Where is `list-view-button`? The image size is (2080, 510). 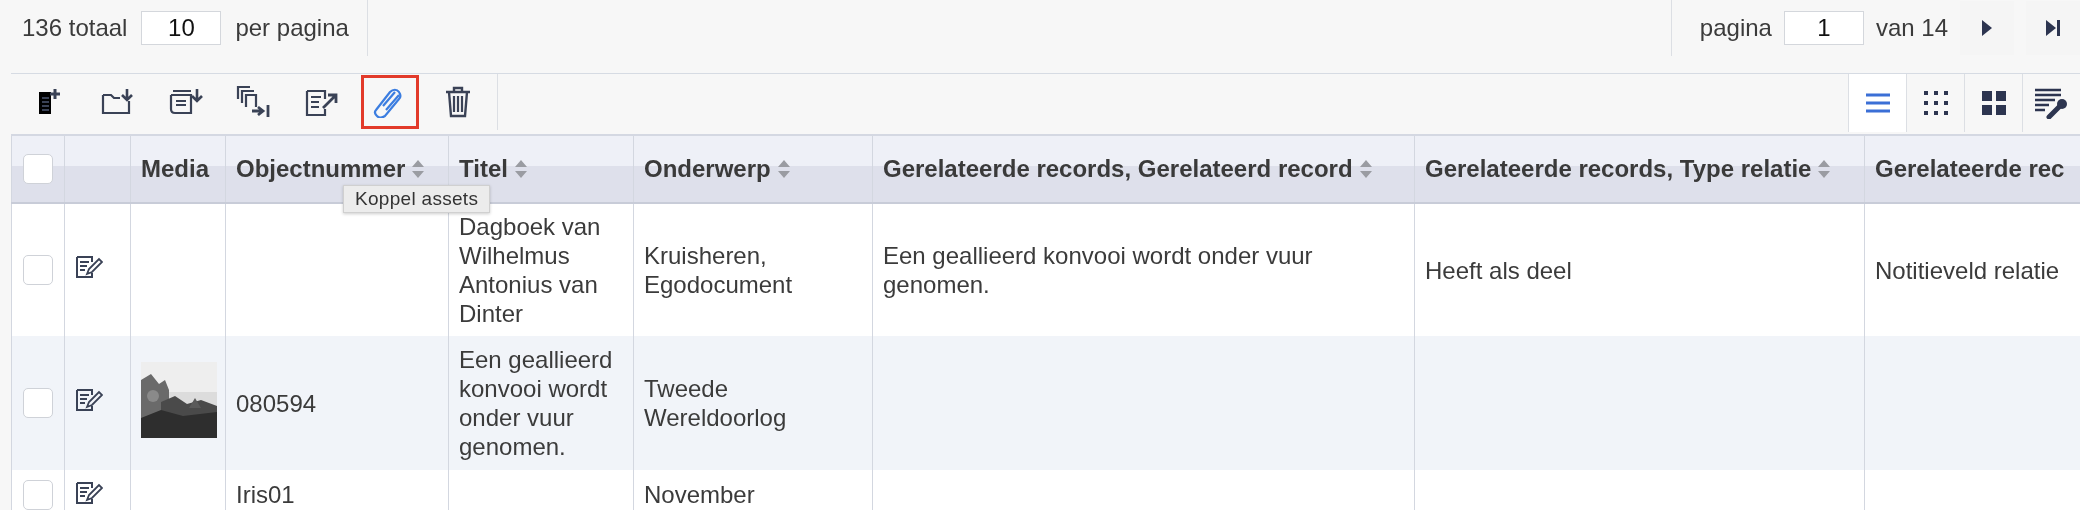 list-view-button is located at coordinates (1877, 103).